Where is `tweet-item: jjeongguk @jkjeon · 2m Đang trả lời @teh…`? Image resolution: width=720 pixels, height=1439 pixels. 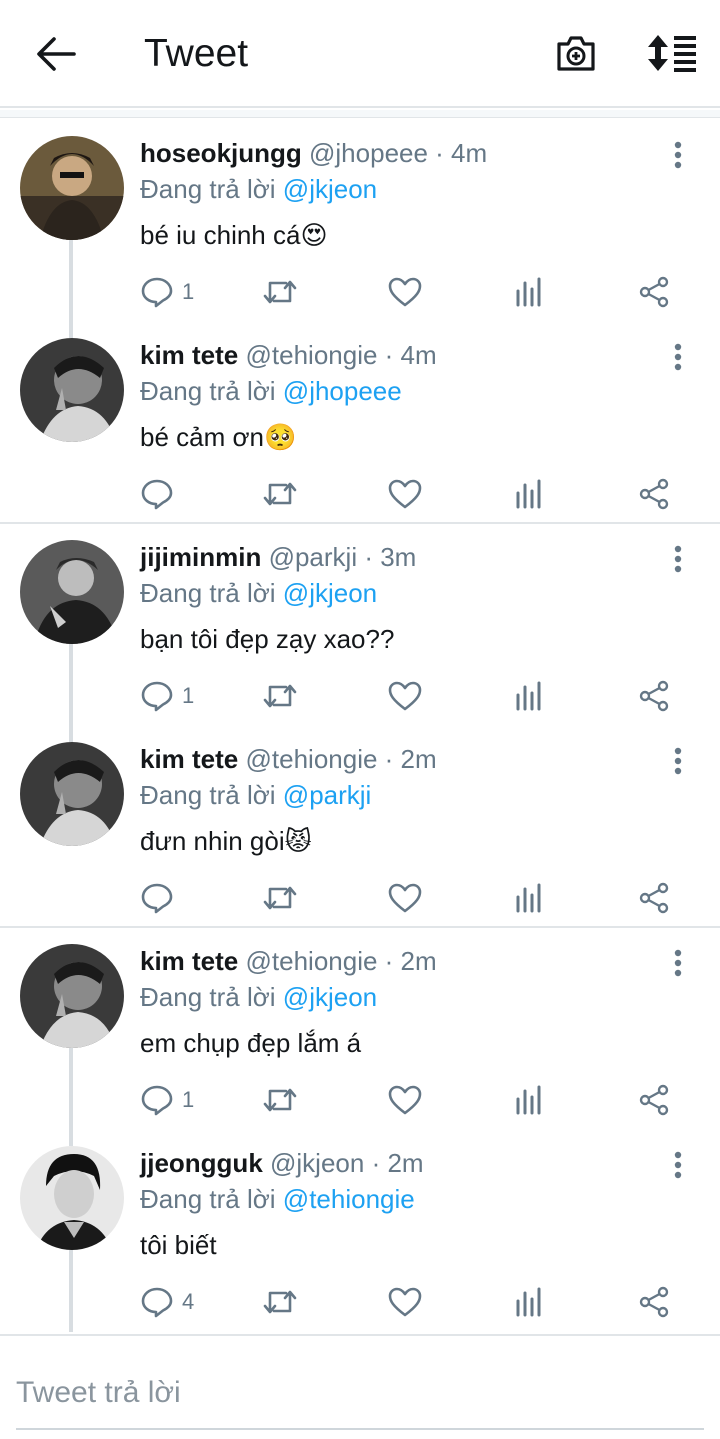 tweet-item: jjeongguk @jkjeon · 2m Đang trả lời @teh… is located at coordinates (360, 1231).